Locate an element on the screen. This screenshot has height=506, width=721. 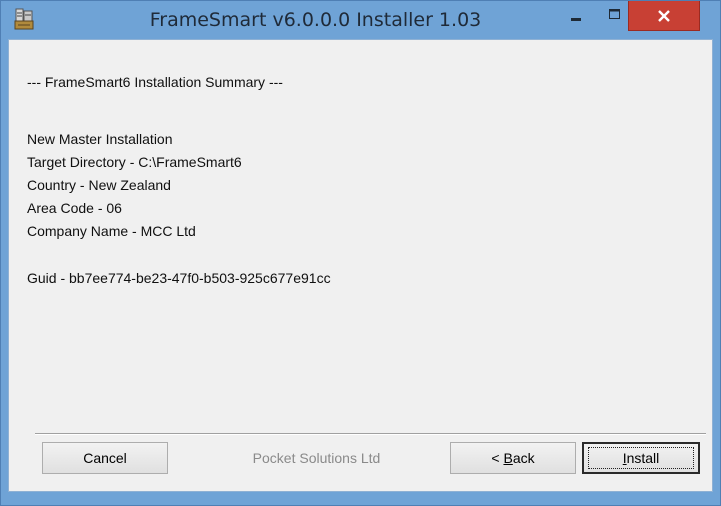
minimize-icon is located at coordinates (576, 19).